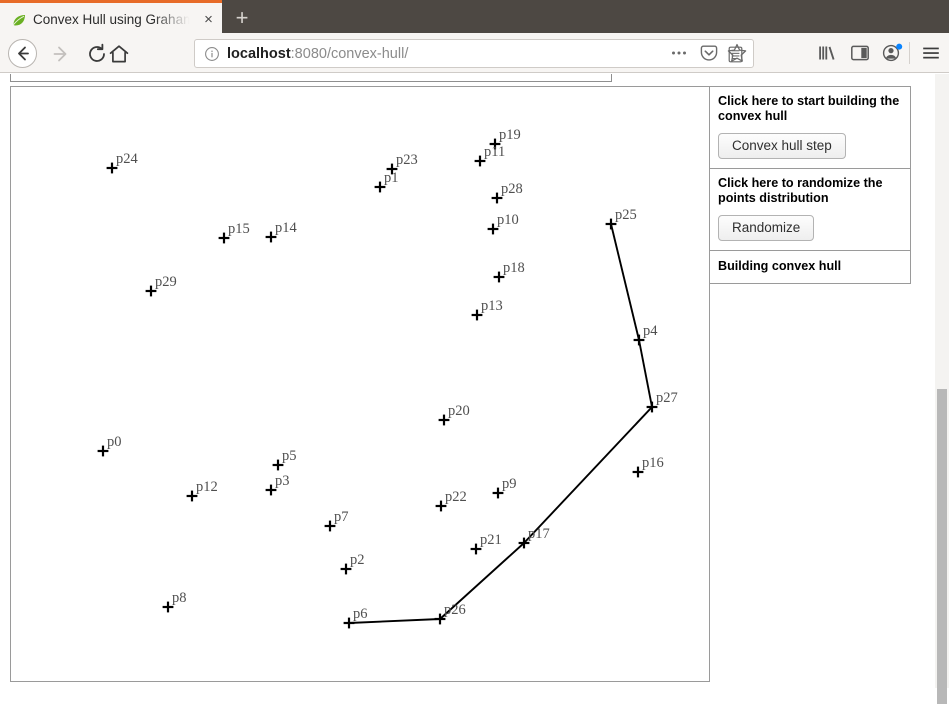 Image resolution: width=949 pixels, height=704 pixels. I want to click on point-label: p6, so click(360, 614).